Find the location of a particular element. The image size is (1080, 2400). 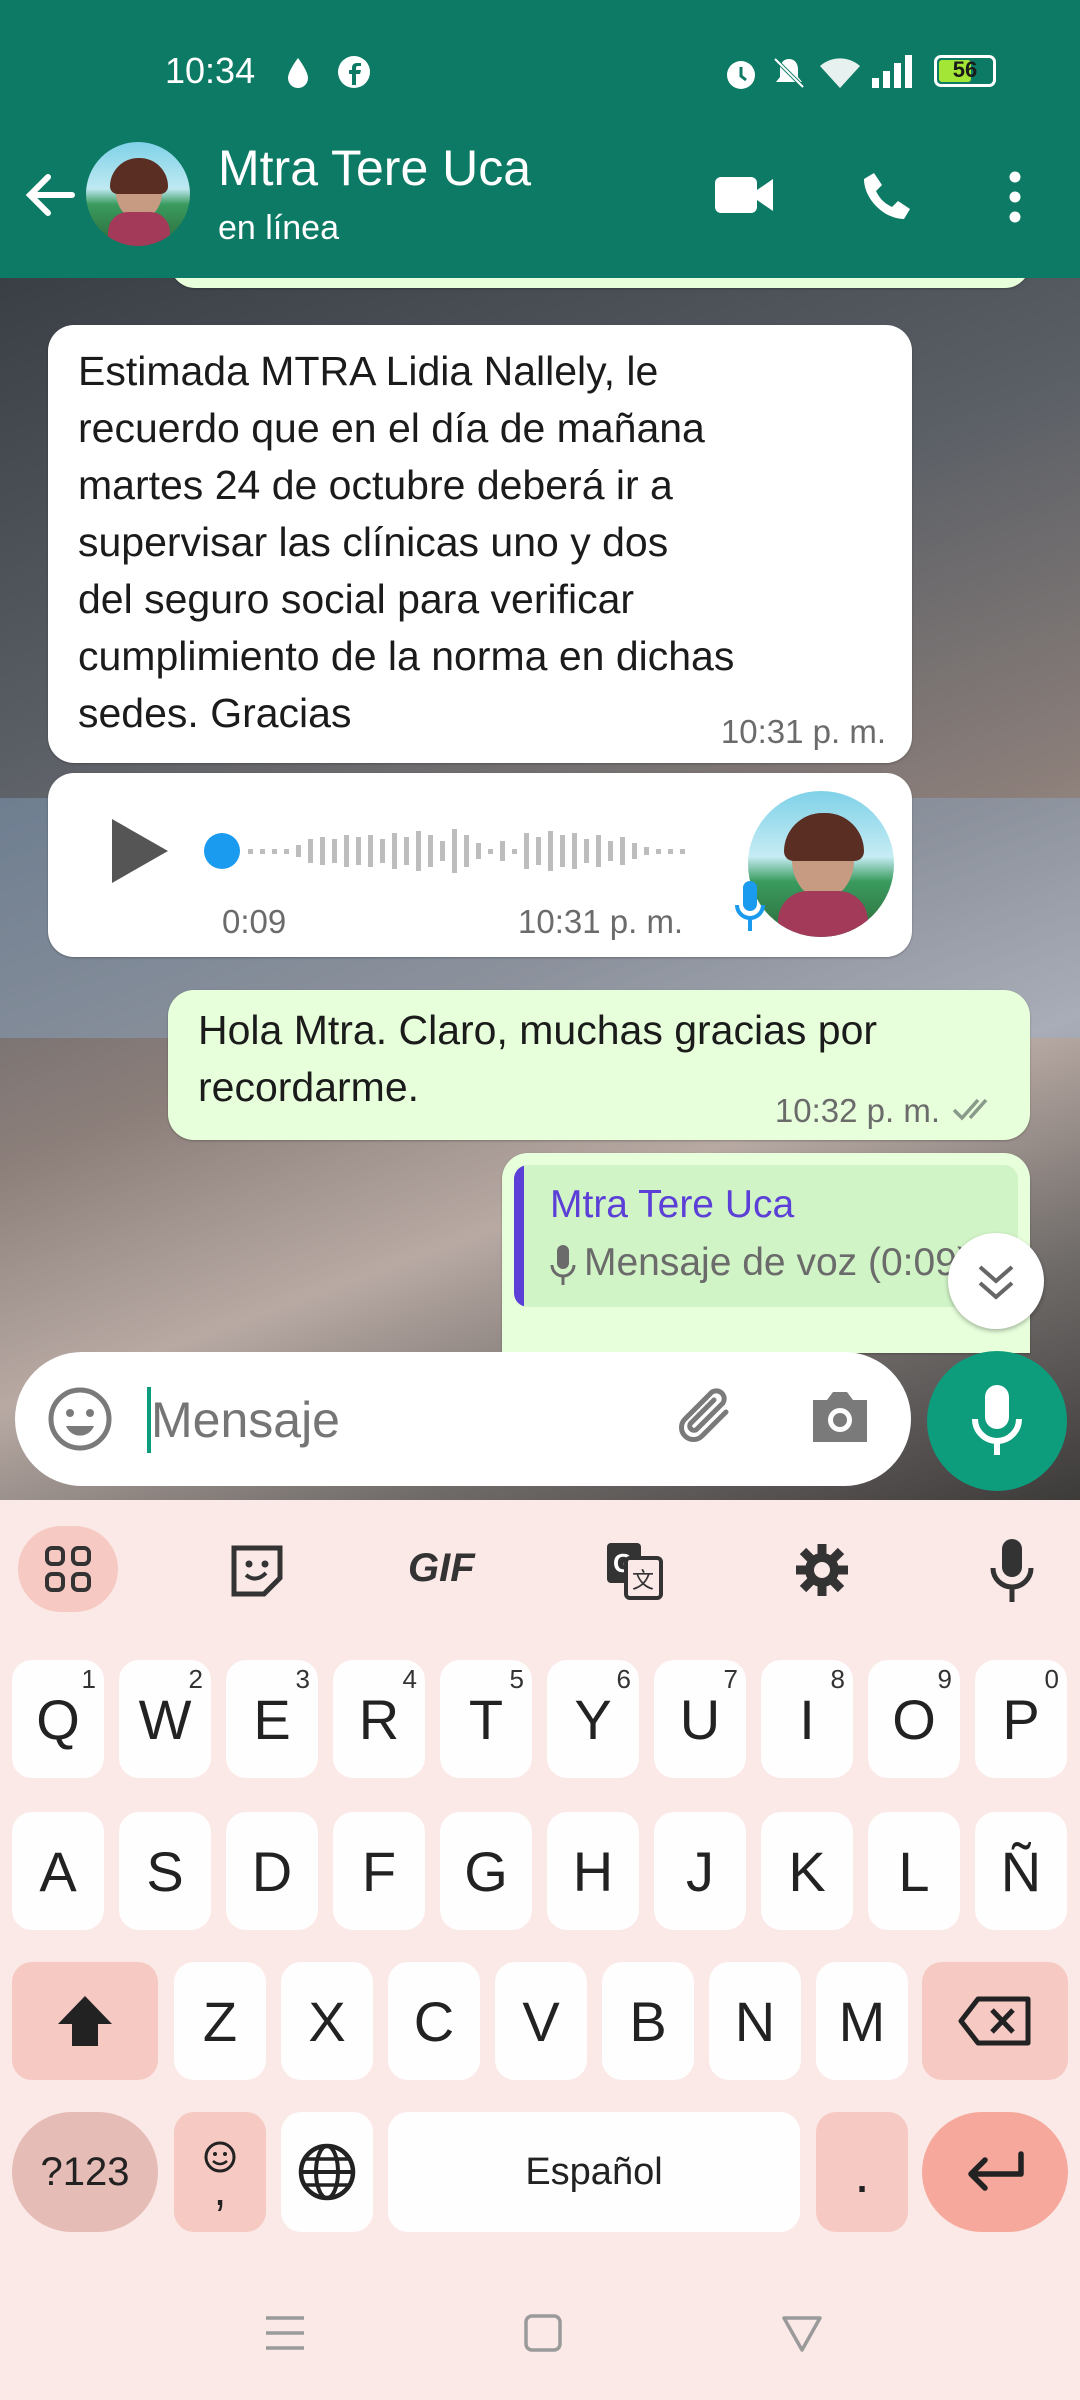

key-g: G is located at coordinates (486, 1871).